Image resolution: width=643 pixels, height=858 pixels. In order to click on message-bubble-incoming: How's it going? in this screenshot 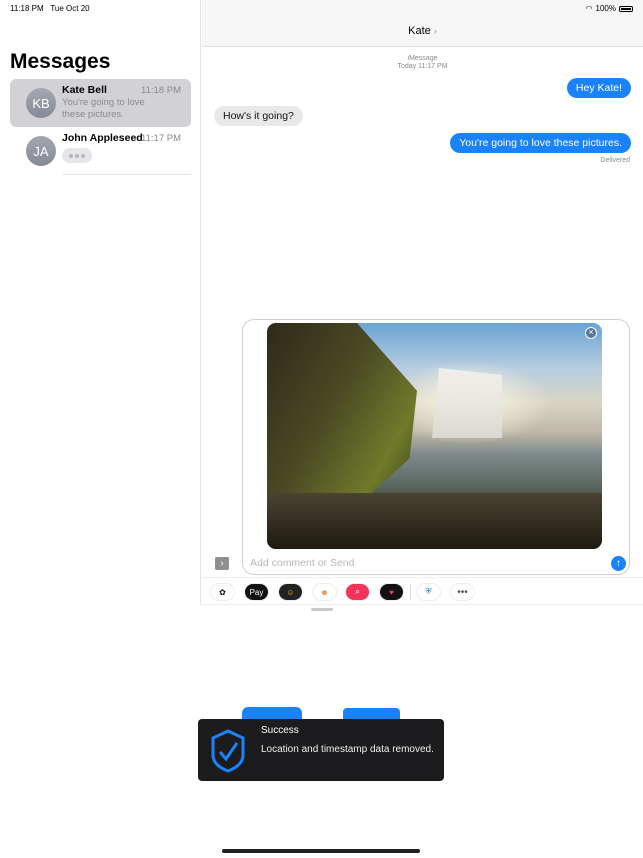, I will do `click(258, 116)`.